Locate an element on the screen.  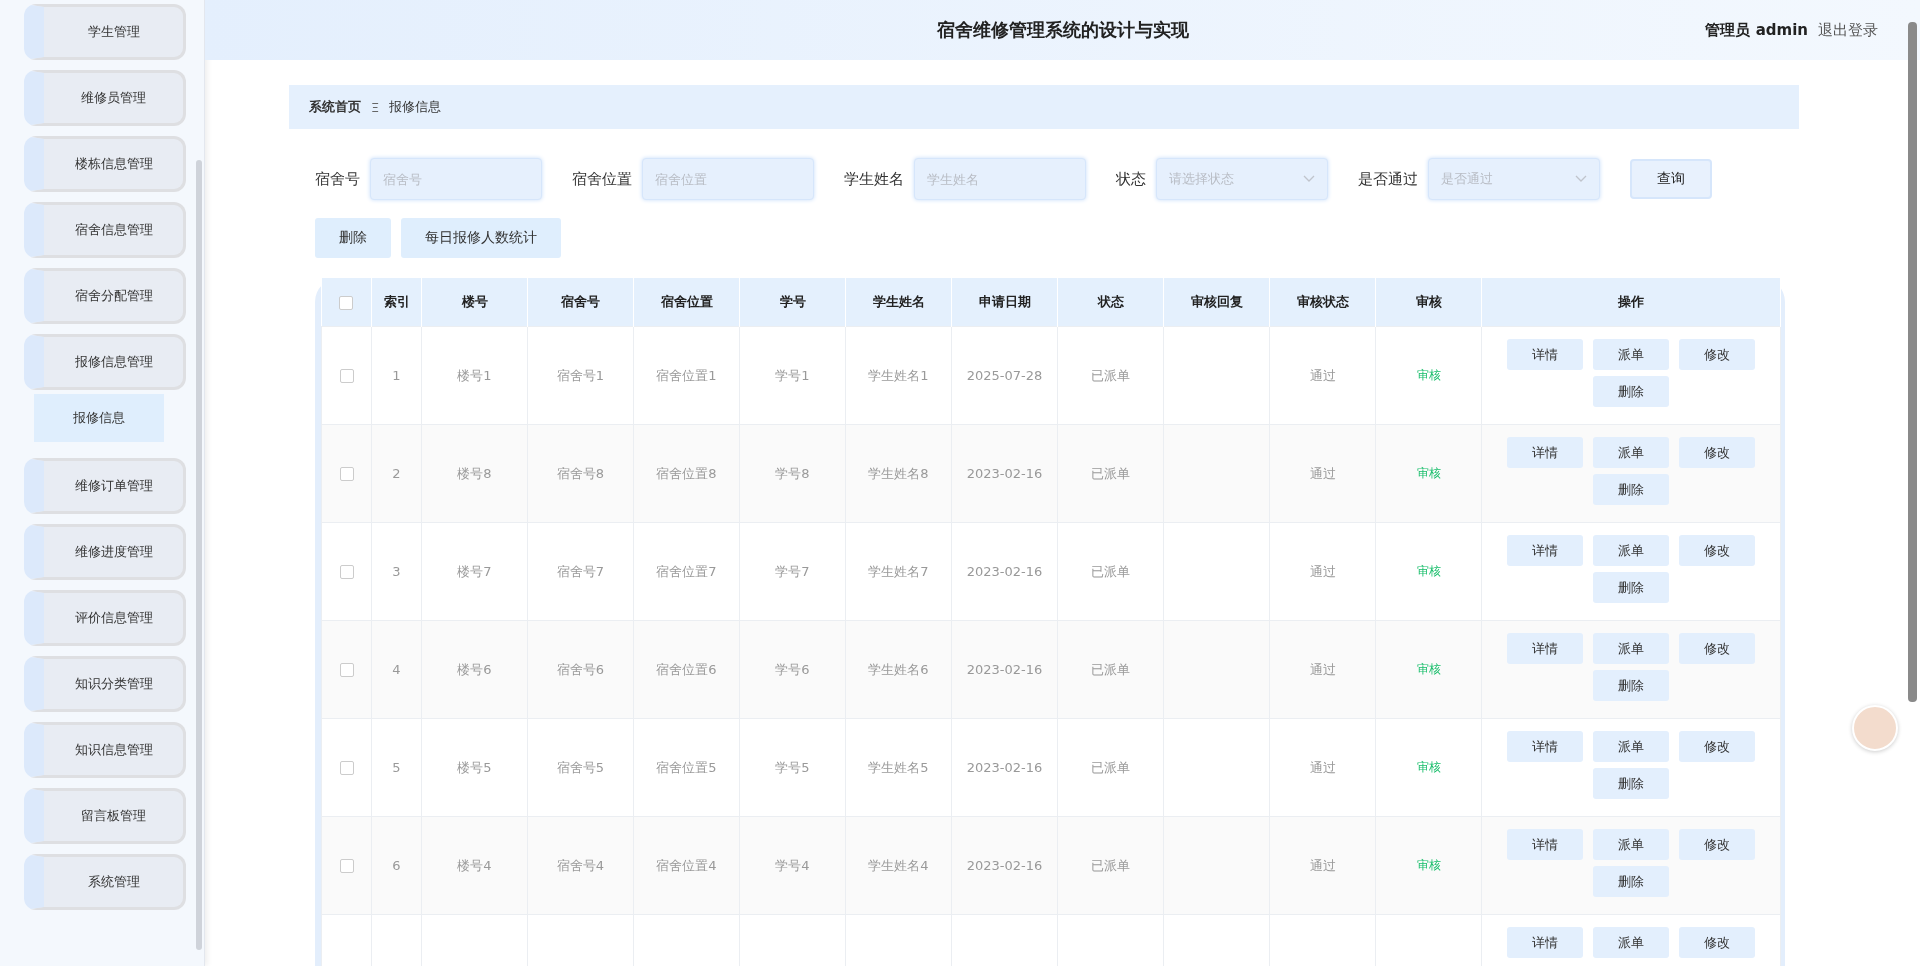
table-cell: 学生姓名6 is located at coordinates (898, 669).